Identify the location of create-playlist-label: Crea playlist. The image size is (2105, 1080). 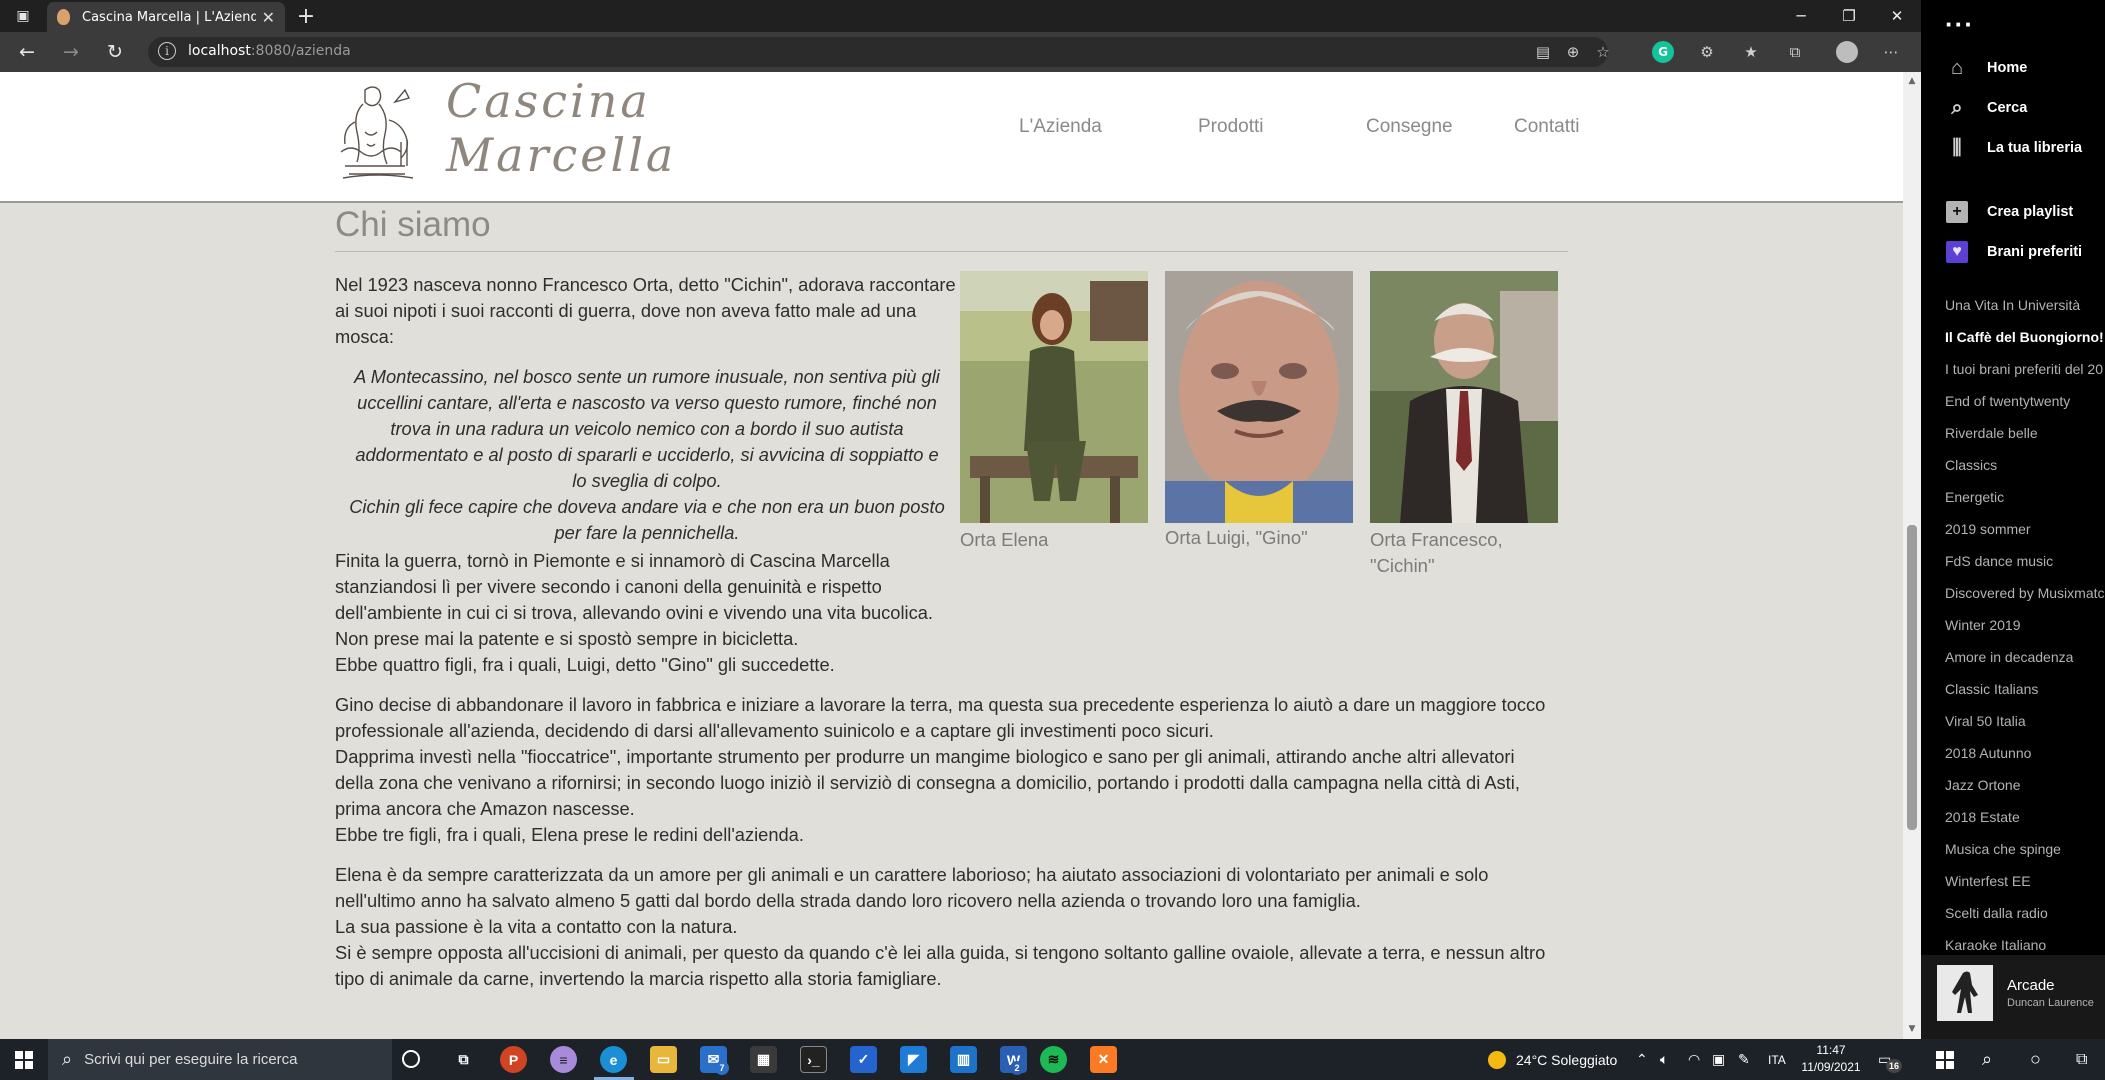
(2030, 212).